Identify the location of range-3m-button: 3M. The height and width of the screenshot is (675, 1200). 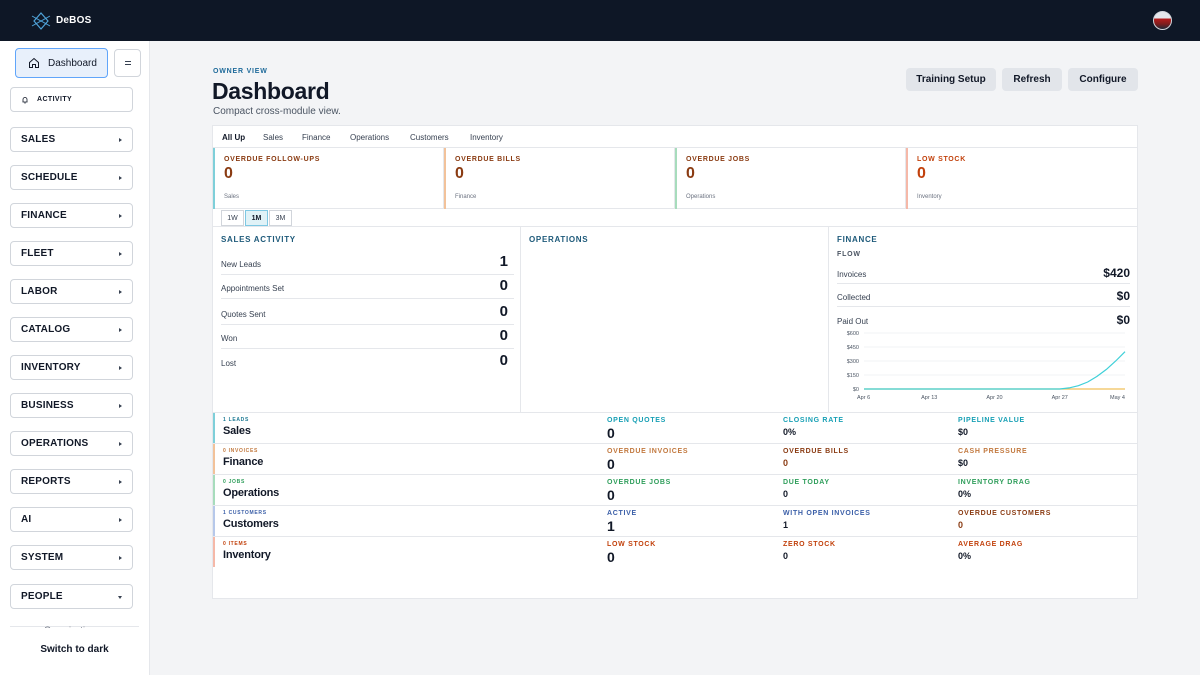
(280, 218).